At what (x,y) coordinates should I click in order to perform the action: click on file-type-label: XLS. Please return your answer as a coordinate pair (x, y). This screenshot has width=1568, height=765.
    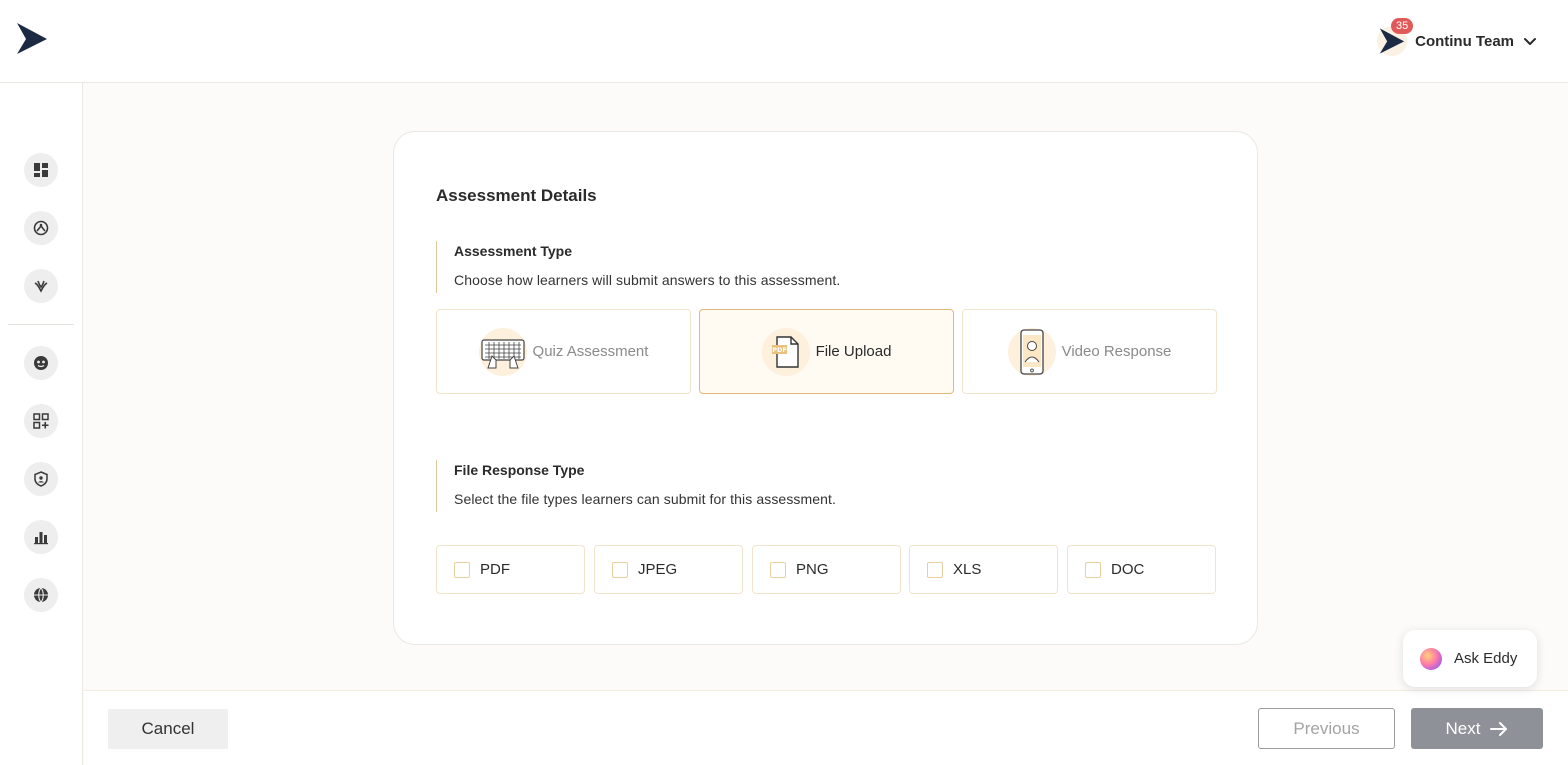
    Looking at the image, I should click on (967, 569).